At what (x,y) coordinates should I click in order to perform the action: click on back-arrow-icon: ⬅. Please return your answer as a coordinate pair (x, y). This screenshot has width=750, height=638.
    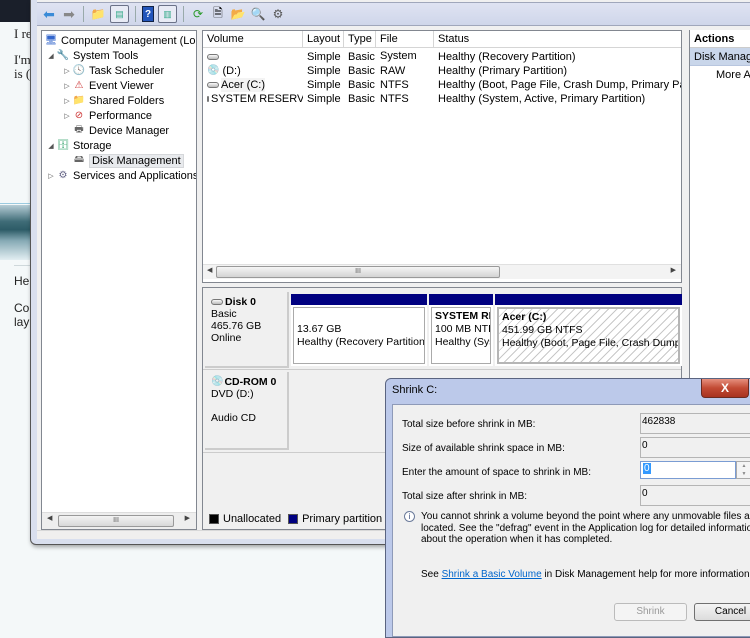
    Looking at the image, I should click on (49, 14).